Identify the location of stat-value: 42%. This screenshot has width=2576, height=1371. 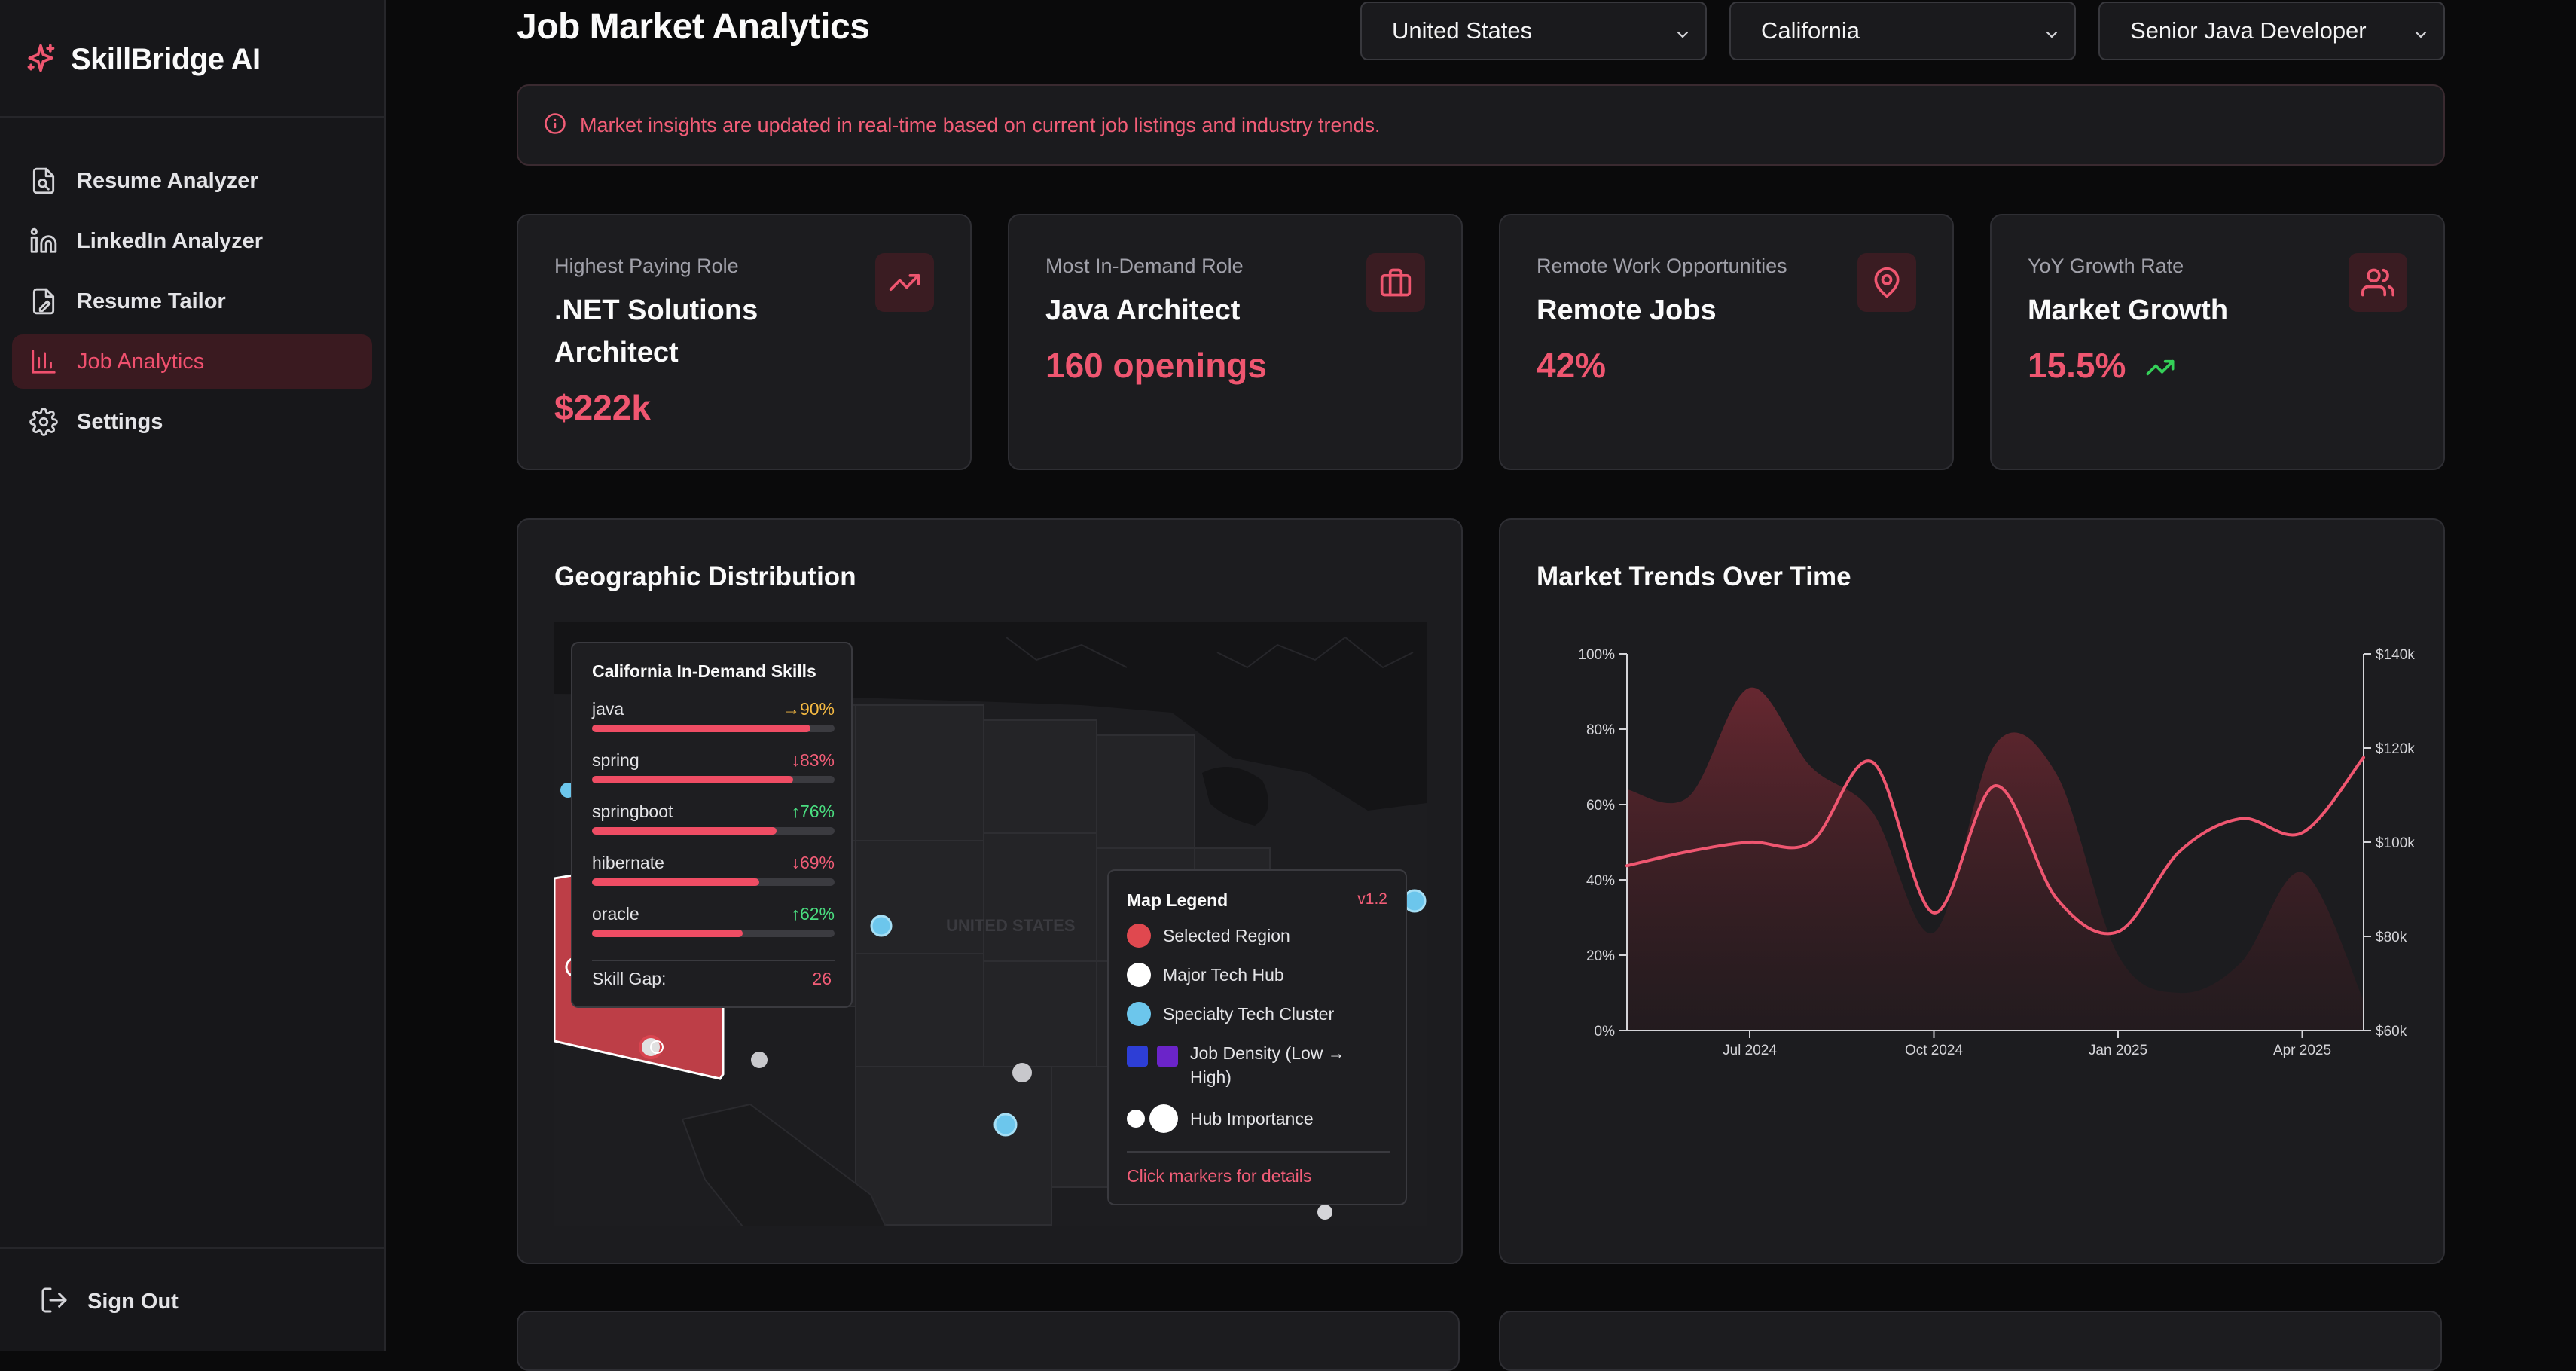
(1572, 365).